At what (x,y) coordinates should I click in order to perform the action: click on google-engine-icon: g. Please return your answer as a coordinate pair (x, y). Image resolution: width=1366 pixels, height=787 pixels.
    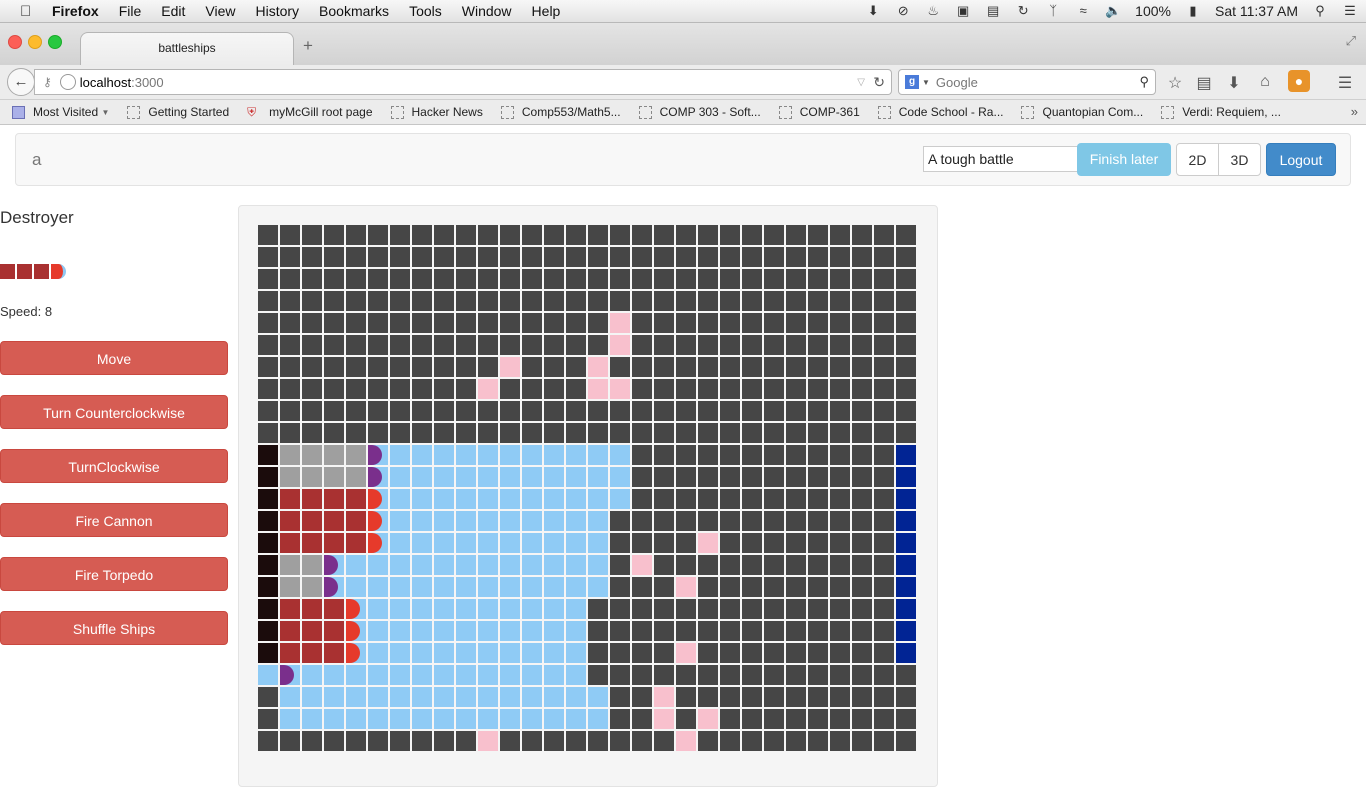
    Looking at the image, I should click on (912, 82).